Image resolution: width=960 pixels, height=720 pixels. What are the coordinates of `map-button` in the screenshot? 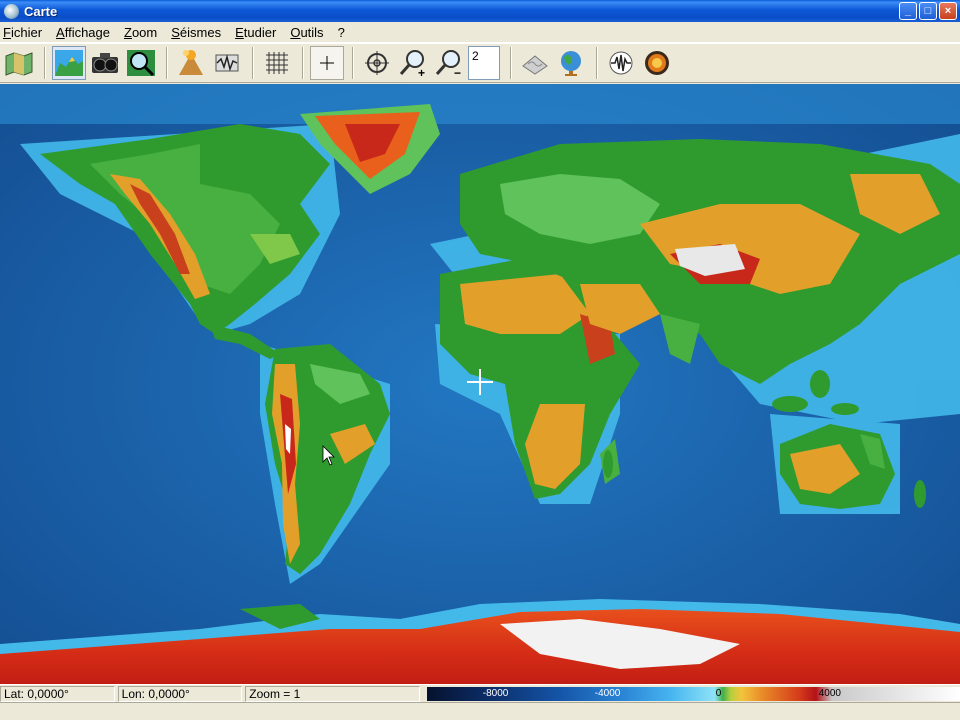 It's located at (19, 63).